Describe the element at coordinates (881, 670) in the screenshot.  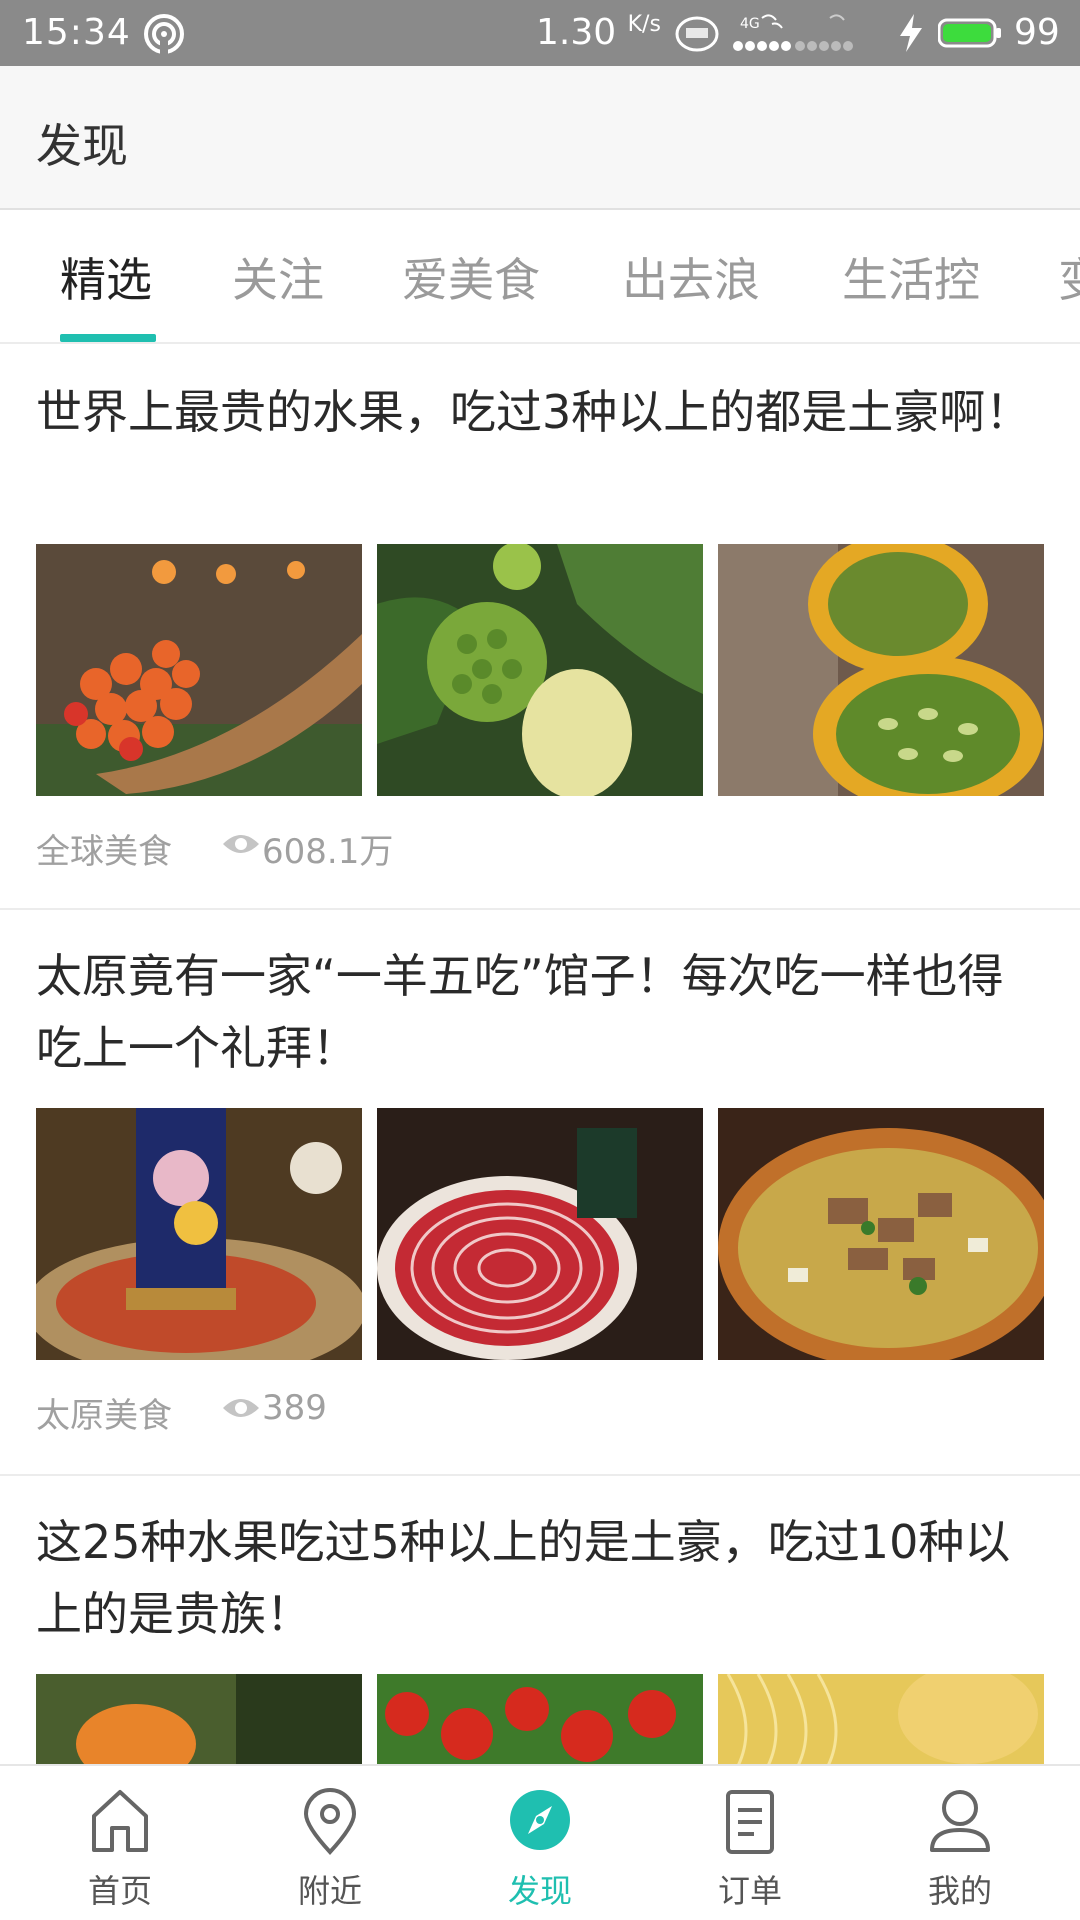
I see `horned-melon-image` at that location.